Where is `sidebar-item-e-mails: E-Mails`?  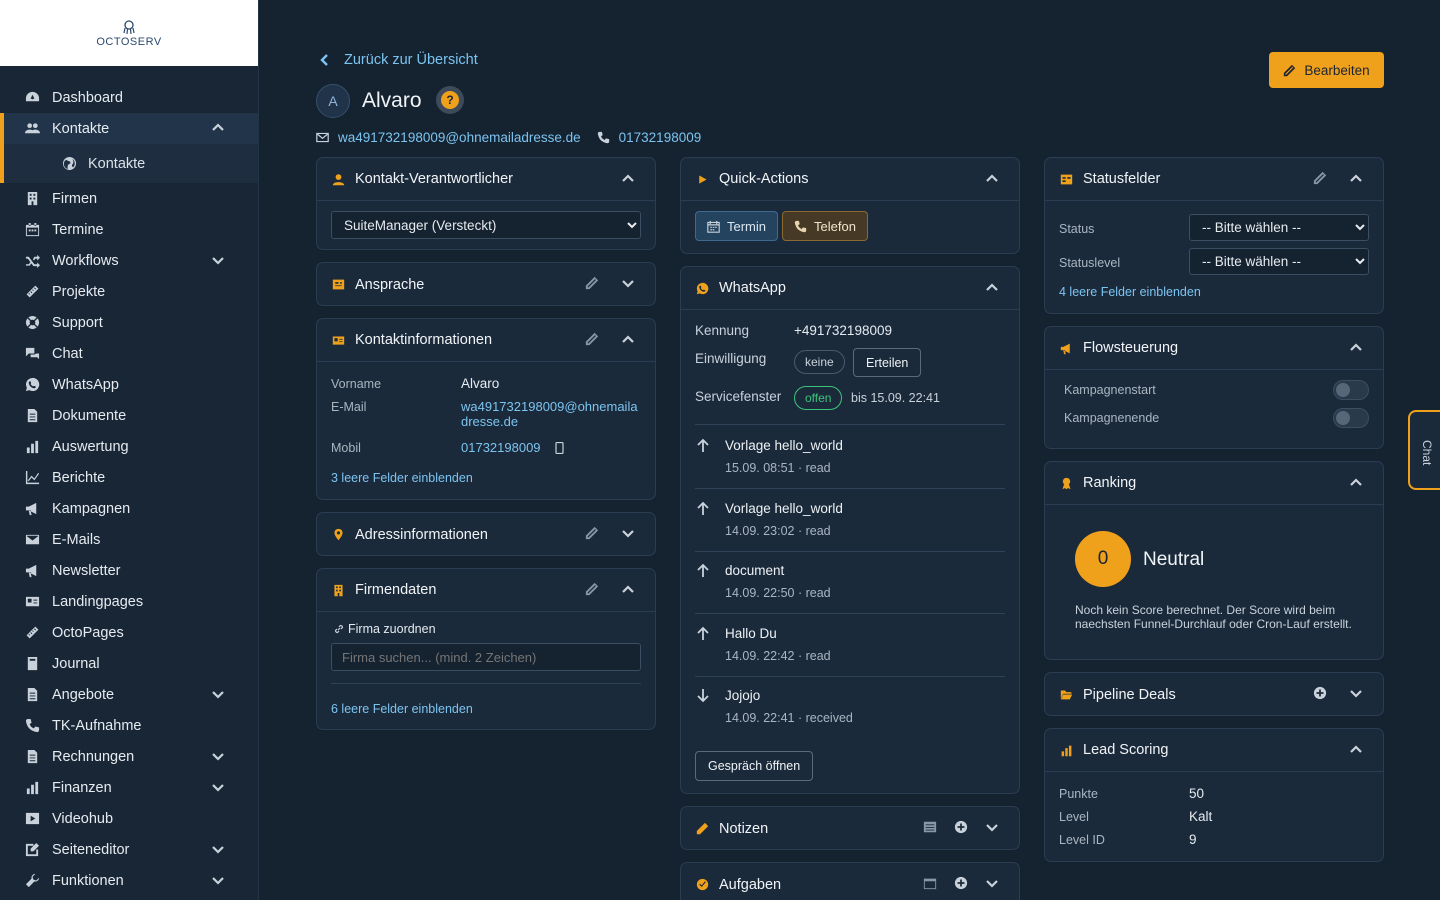 sidebar-item-e-mails: E-Mails is located at coordinates (129, 539).